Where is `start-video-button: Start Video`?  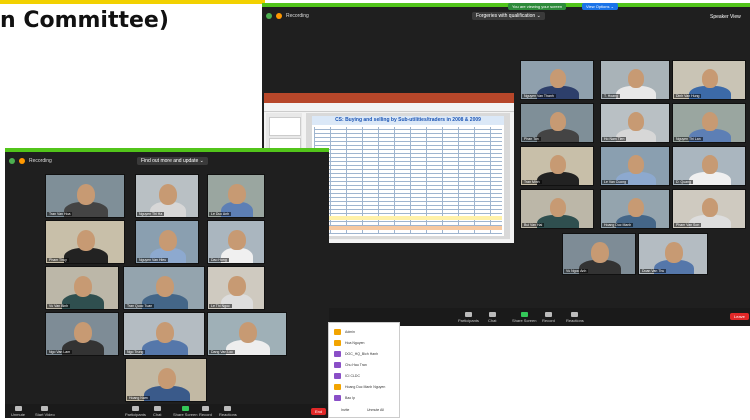
start-video-button: Start Video is located at coordinates (45, 411).